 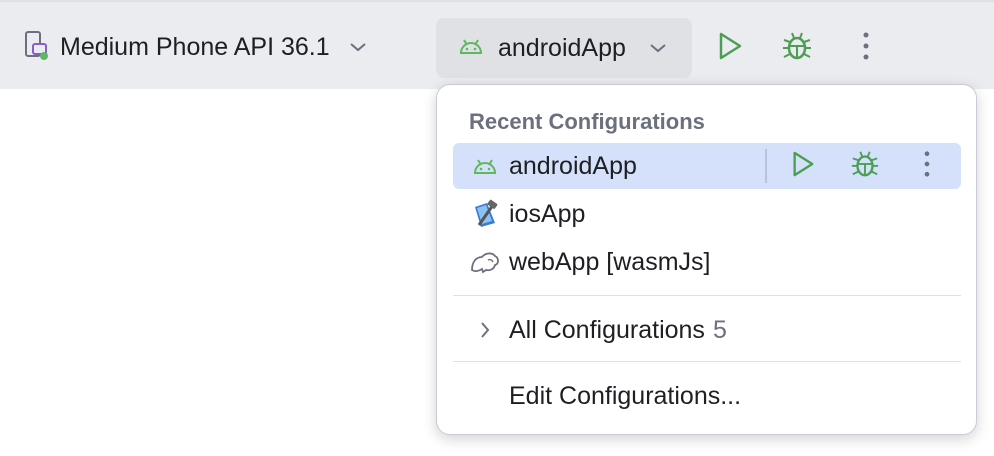 I want to click on item-more-button, so click(x=927, y=166).